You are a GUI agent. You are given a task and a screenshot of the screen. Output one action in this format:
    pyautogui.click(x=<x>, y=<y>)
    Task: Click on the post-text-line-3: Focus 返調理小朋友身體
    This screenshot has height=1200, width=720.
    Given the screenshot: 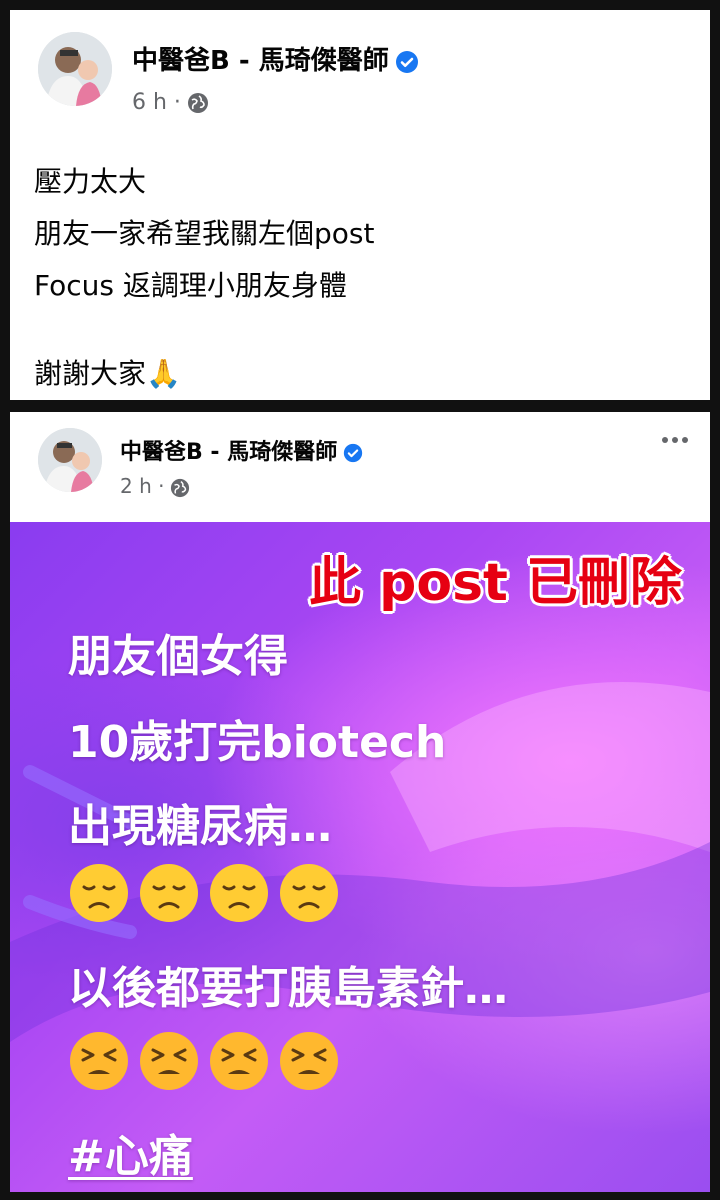 What is the action you would take?
    pyautogui.click(x=190, y=285)
    